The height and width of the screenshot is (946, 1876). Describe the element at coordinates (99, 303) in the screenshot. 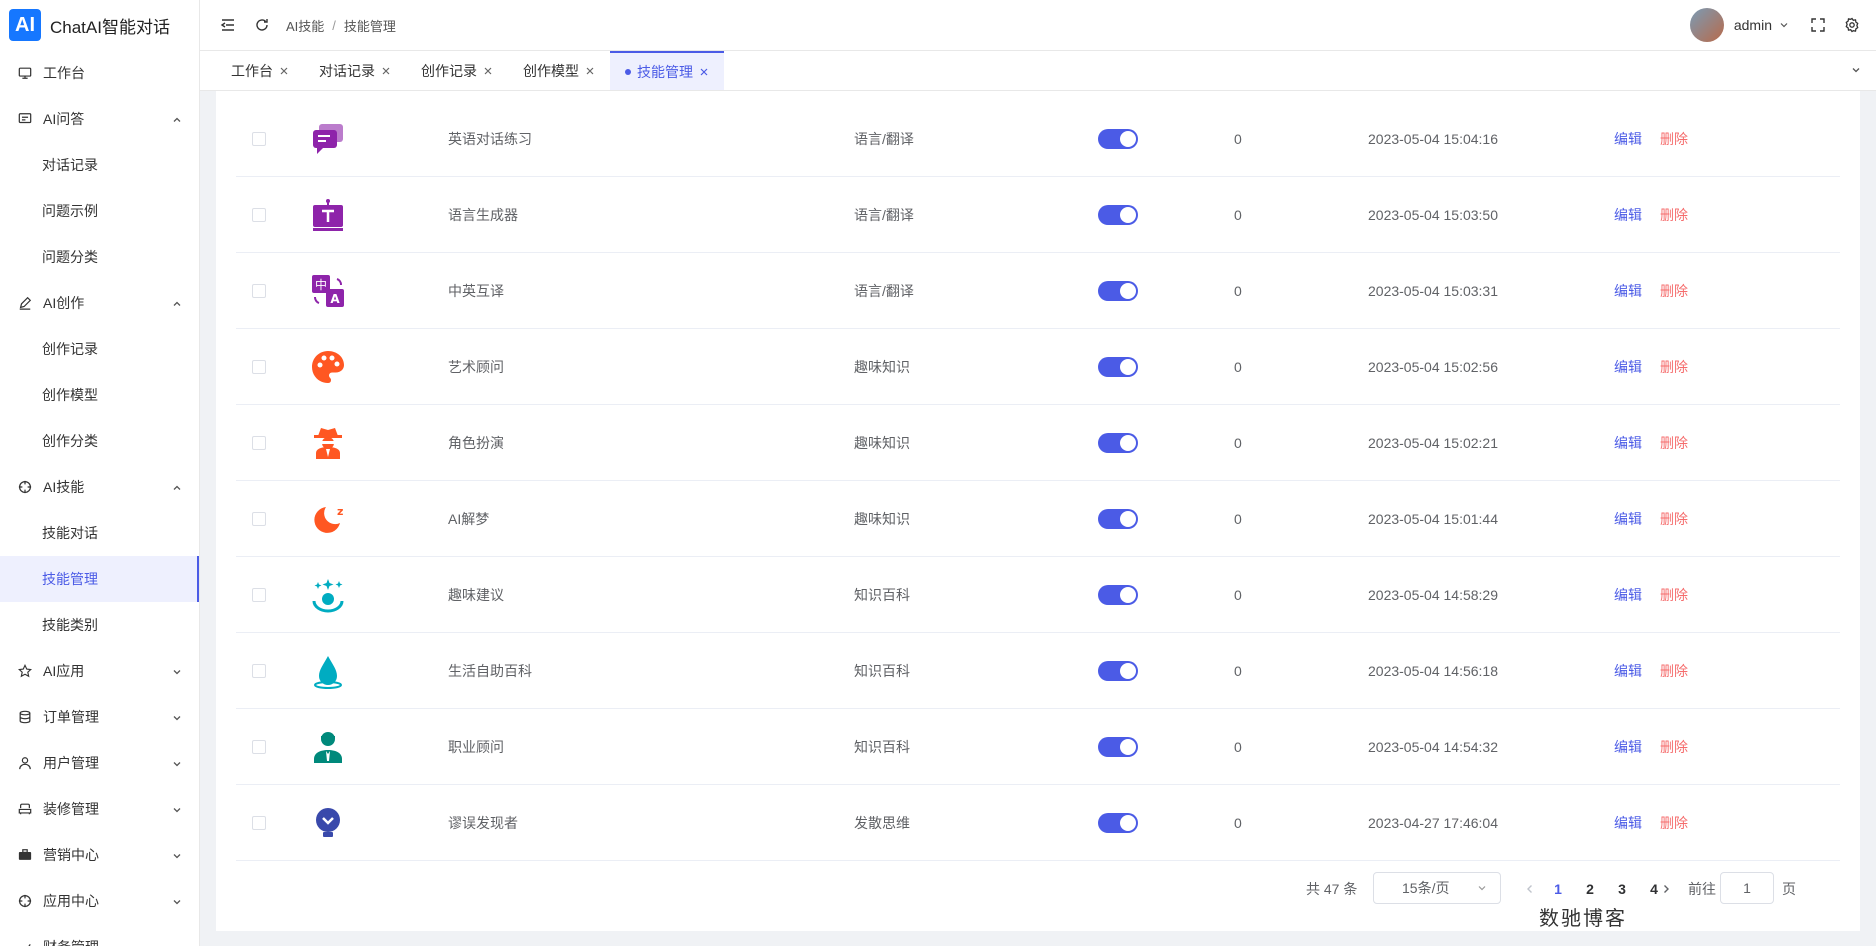

I see `sidebar-group: AI创作` at that location.